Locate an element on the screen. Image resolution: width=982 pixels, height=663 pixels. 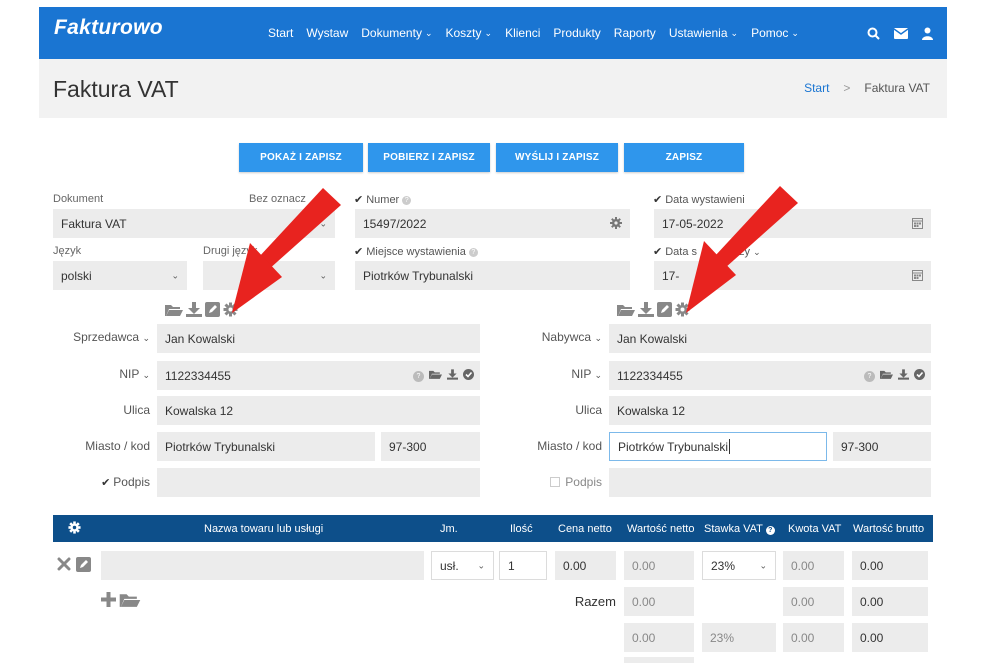
buyer-street-input: Kowalska 12 is located at coordinates (770, 410).